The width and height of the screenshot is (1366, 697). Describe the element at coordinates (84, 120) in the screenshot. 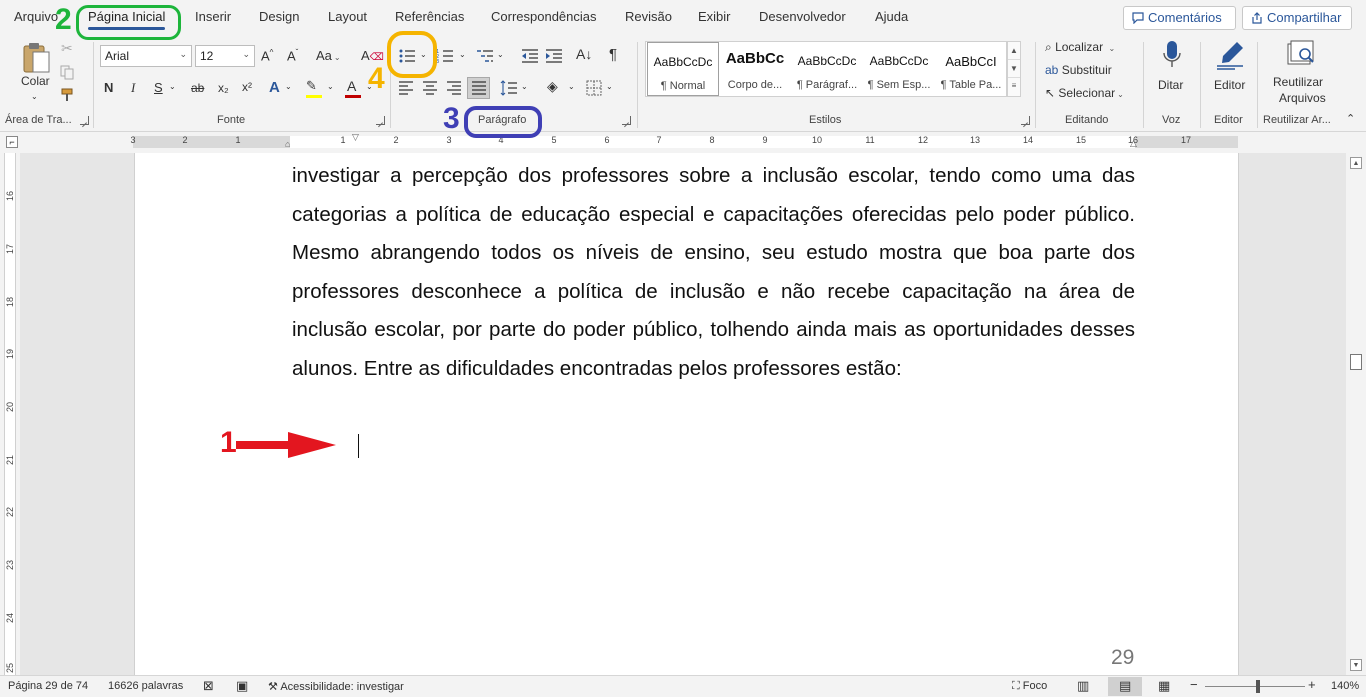

I see `clipboard-launcher-icon` at that location.